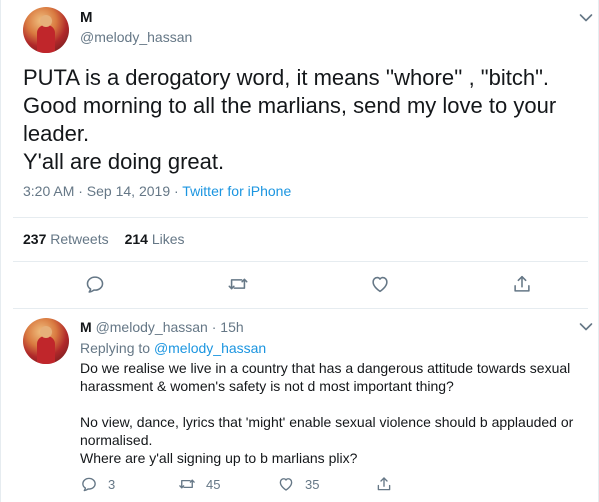 Image resolution: width=599 pixels, height=502 pixels. What do you see at coordinates (170, 327) in the screenshot?
I see `reply-handle-time: @melody_hassan · 15h` at bounding box center [170, 327].